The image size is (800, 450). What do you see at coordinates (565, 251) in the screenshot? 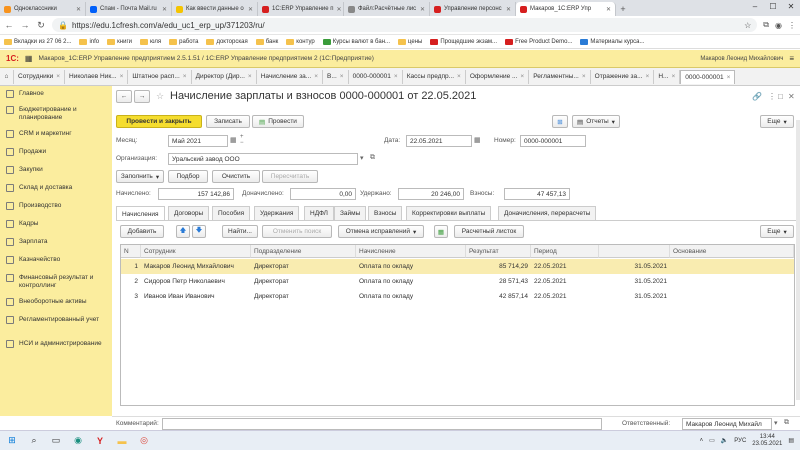
I see `column-header: Период` at bounding box center [565, 251].